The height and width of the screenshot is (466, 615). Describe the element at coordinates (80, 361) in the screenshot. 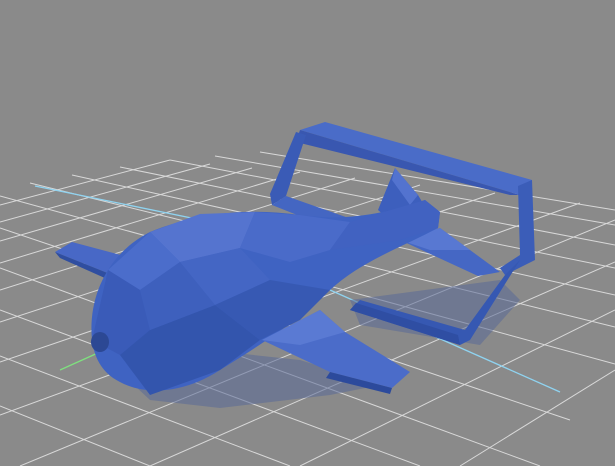

I see `y-axis-line` at that location.